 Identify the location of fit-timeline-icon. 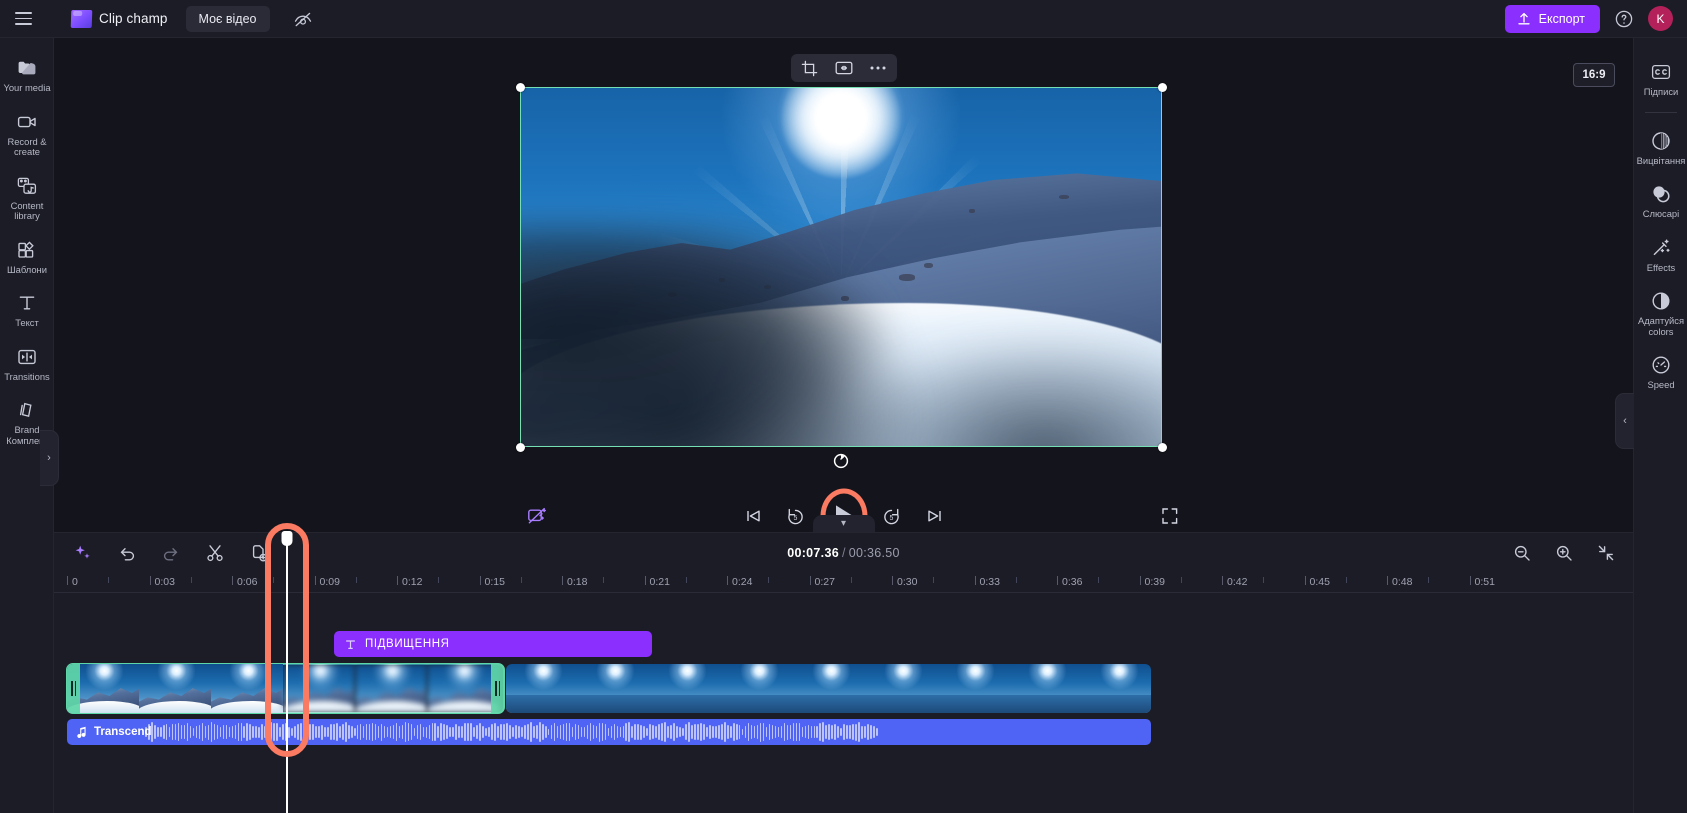
(1606, 553).